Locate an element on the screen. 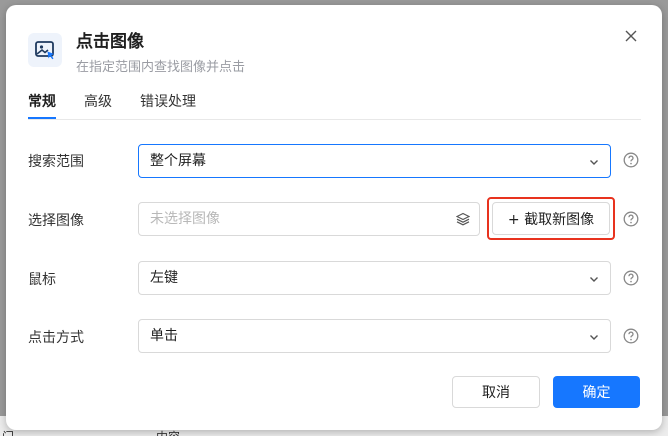 This screenshot has width=668, height=436. close-icon is located at coordinates (631, 36).